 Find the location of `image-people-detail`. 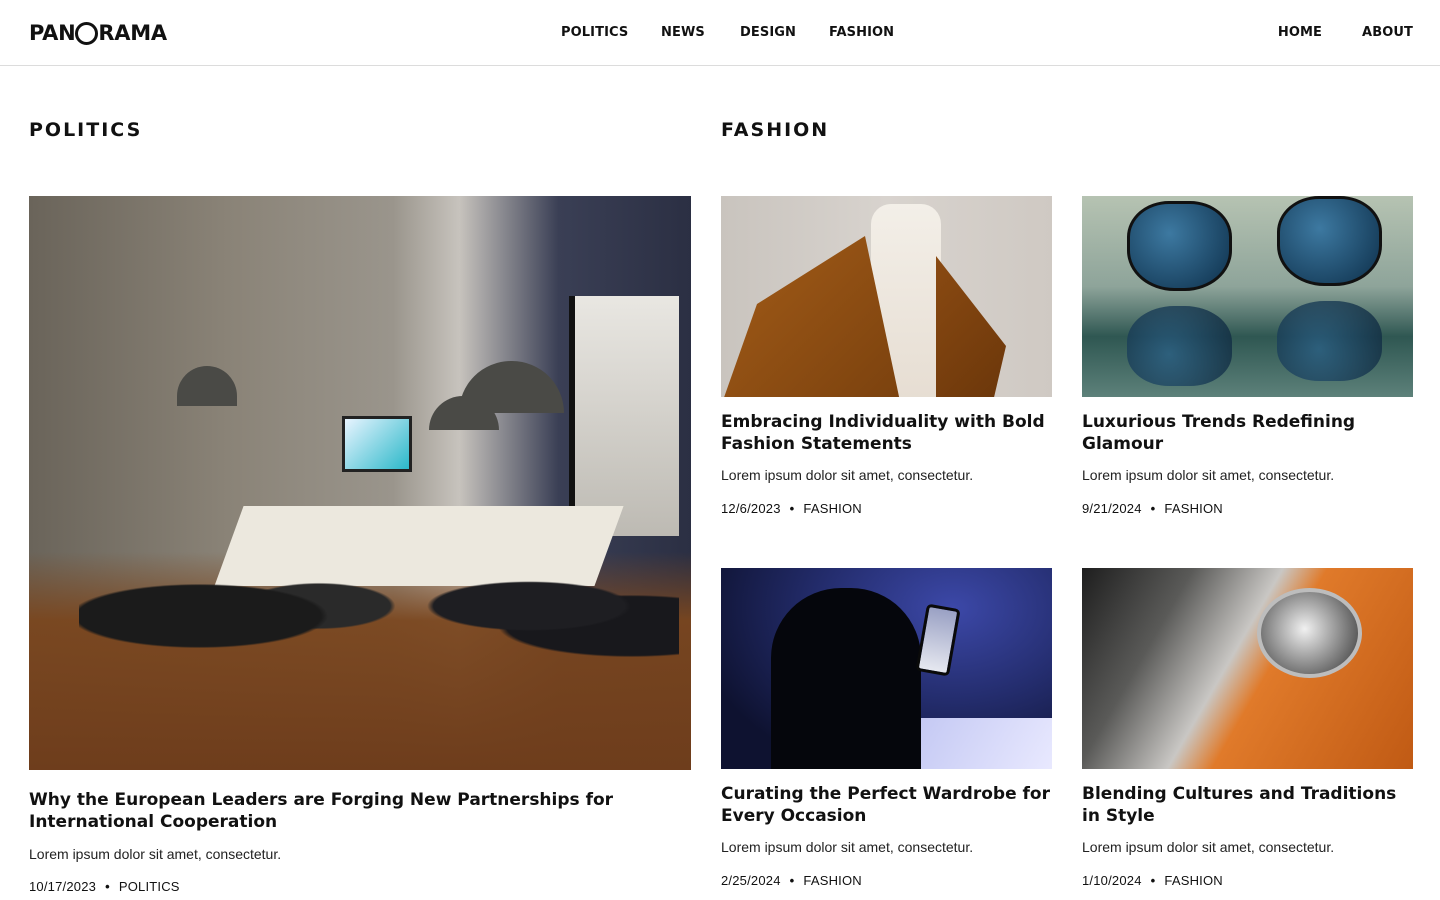

image-people-detail is located at coordinates (379, 596).